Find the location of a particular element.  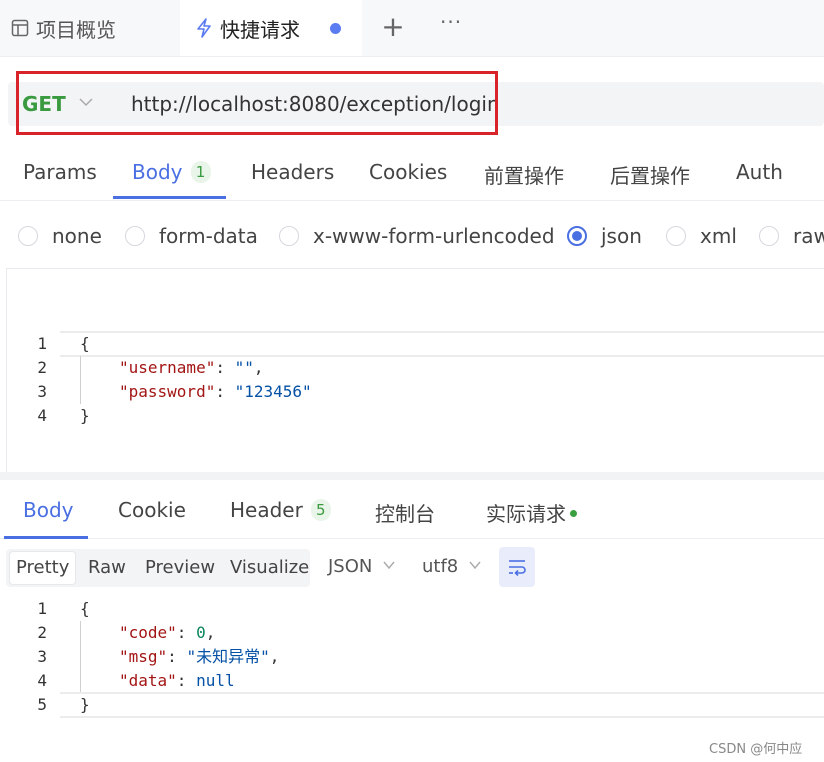

code-line: 4 } is located at coordinates (412, 416).